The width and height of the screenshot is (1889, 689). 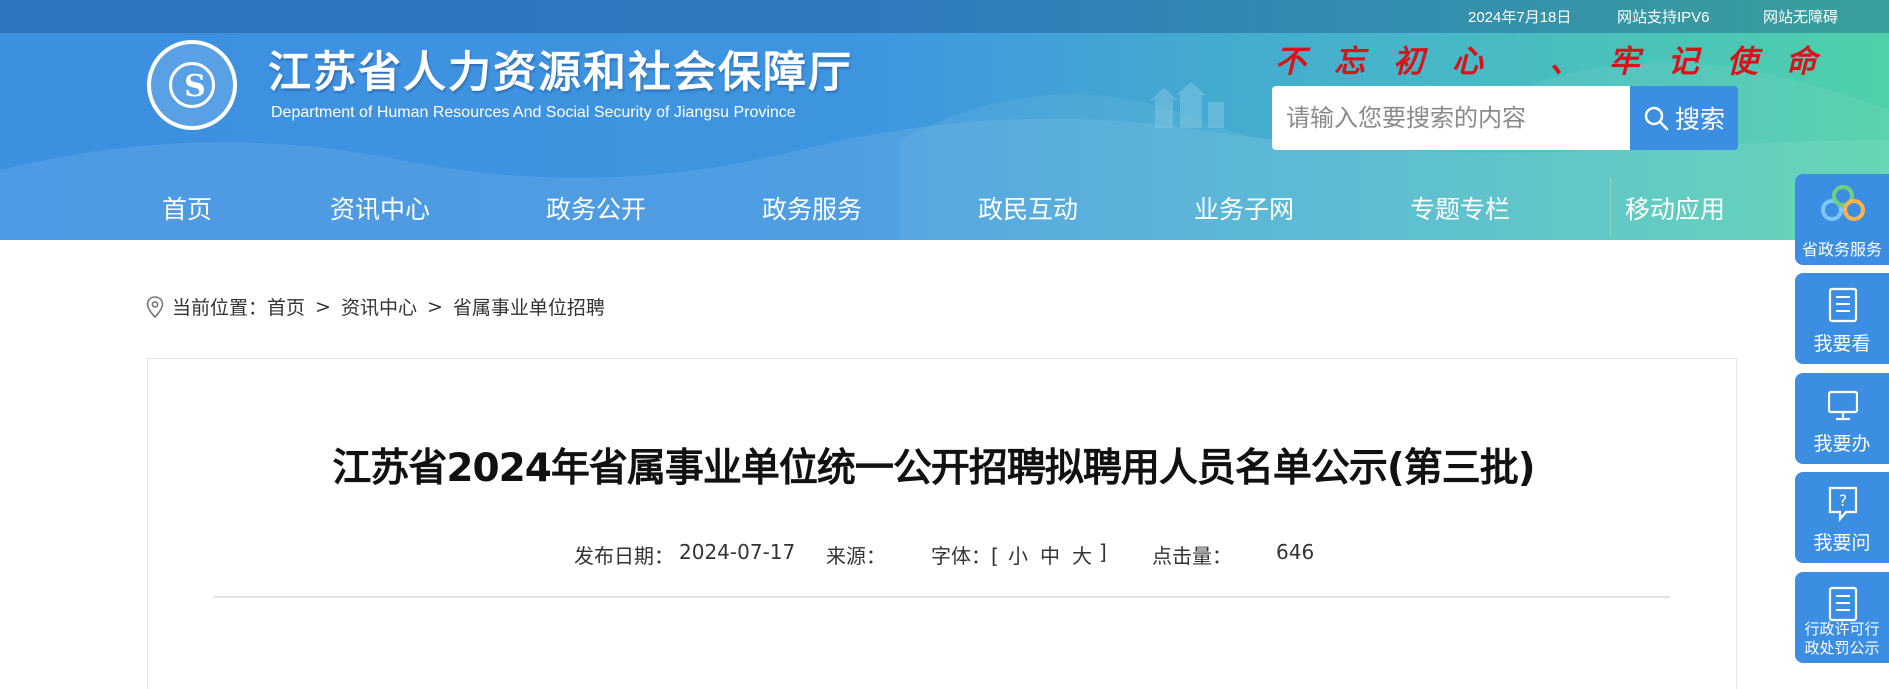 I want to click on search-input, so click(x=1451, y=118).